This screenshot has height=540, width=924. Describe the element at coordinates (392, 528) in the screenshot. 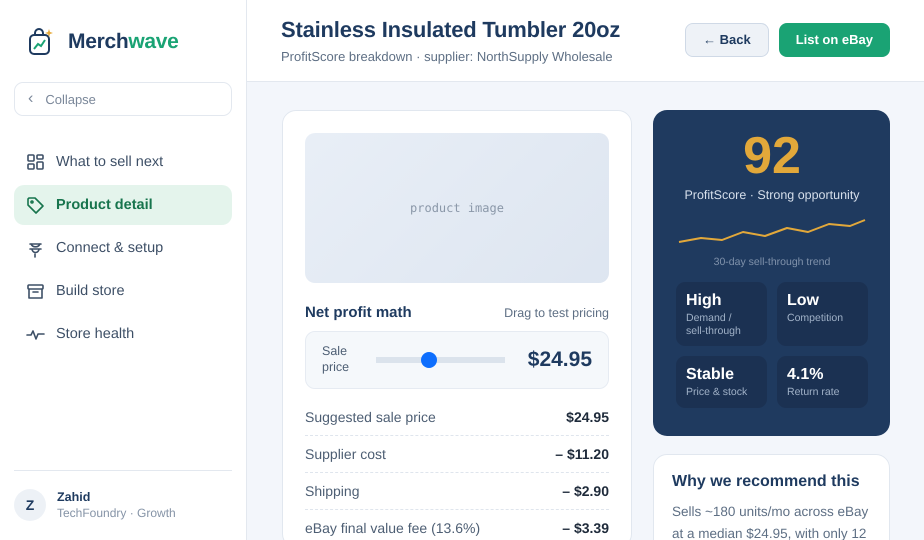

I see `row-label: eBay final value fee (13.6%)` at that location.